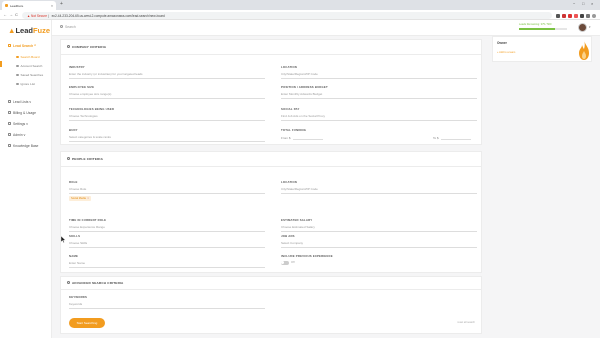  I want to click on toggle-state-label: Off, so click(293, 262).